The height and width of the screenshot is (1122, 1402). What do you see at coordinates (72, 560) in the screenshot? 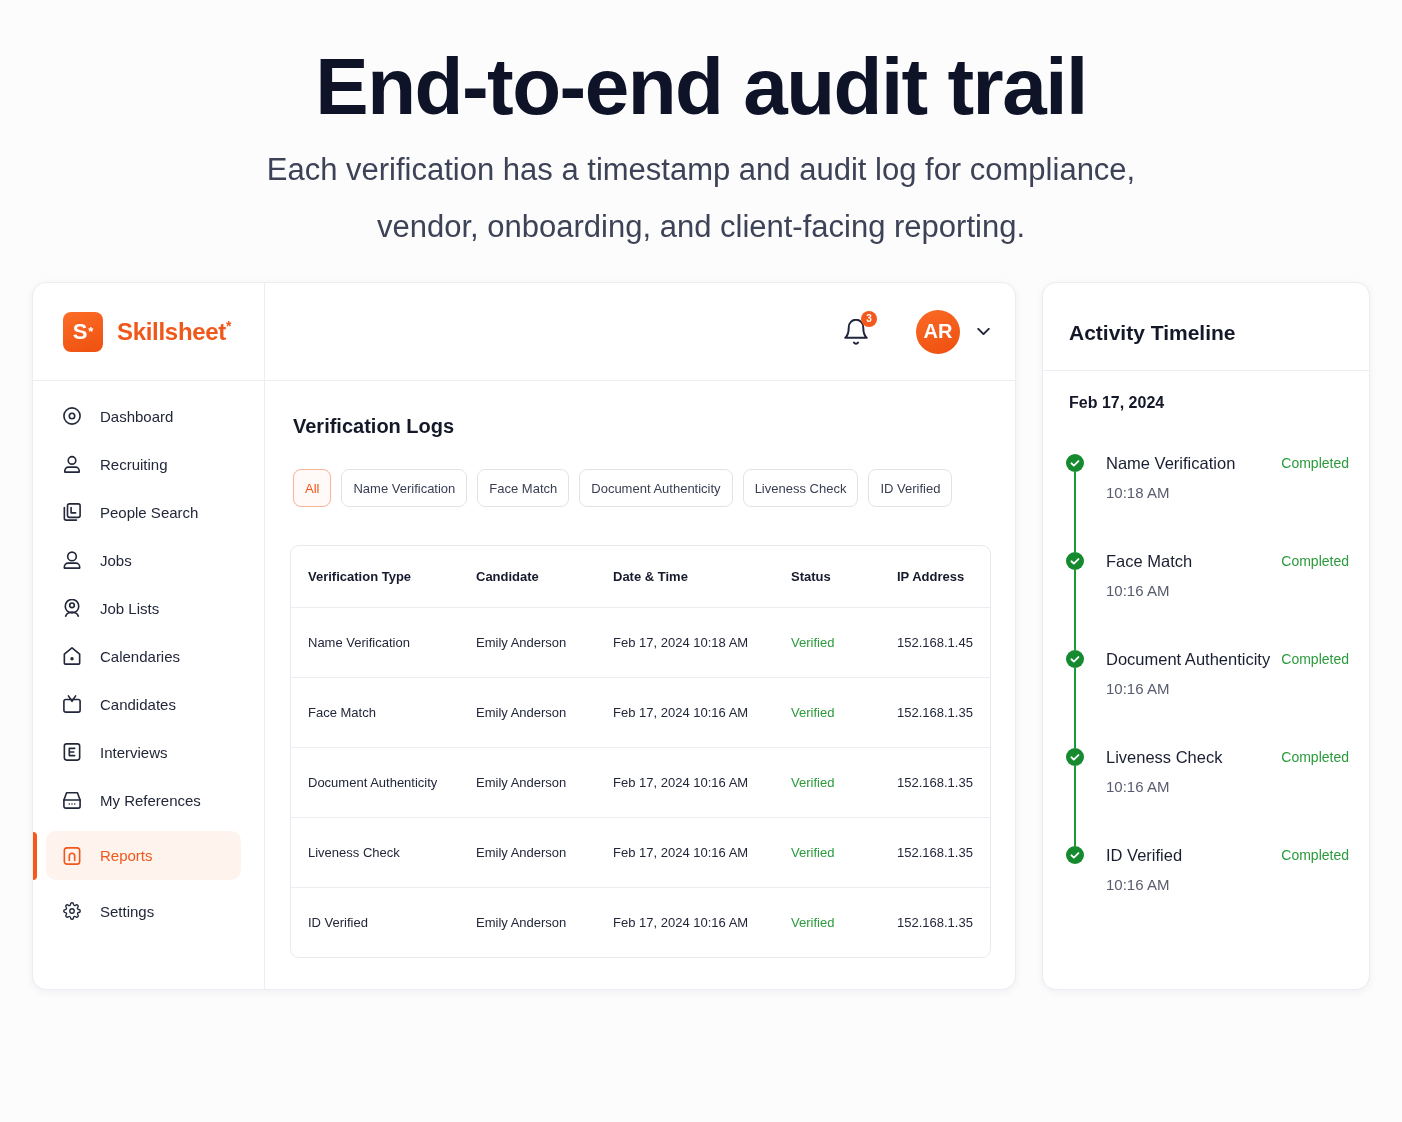
I see `person-icon` at bounding box center [72, 560].